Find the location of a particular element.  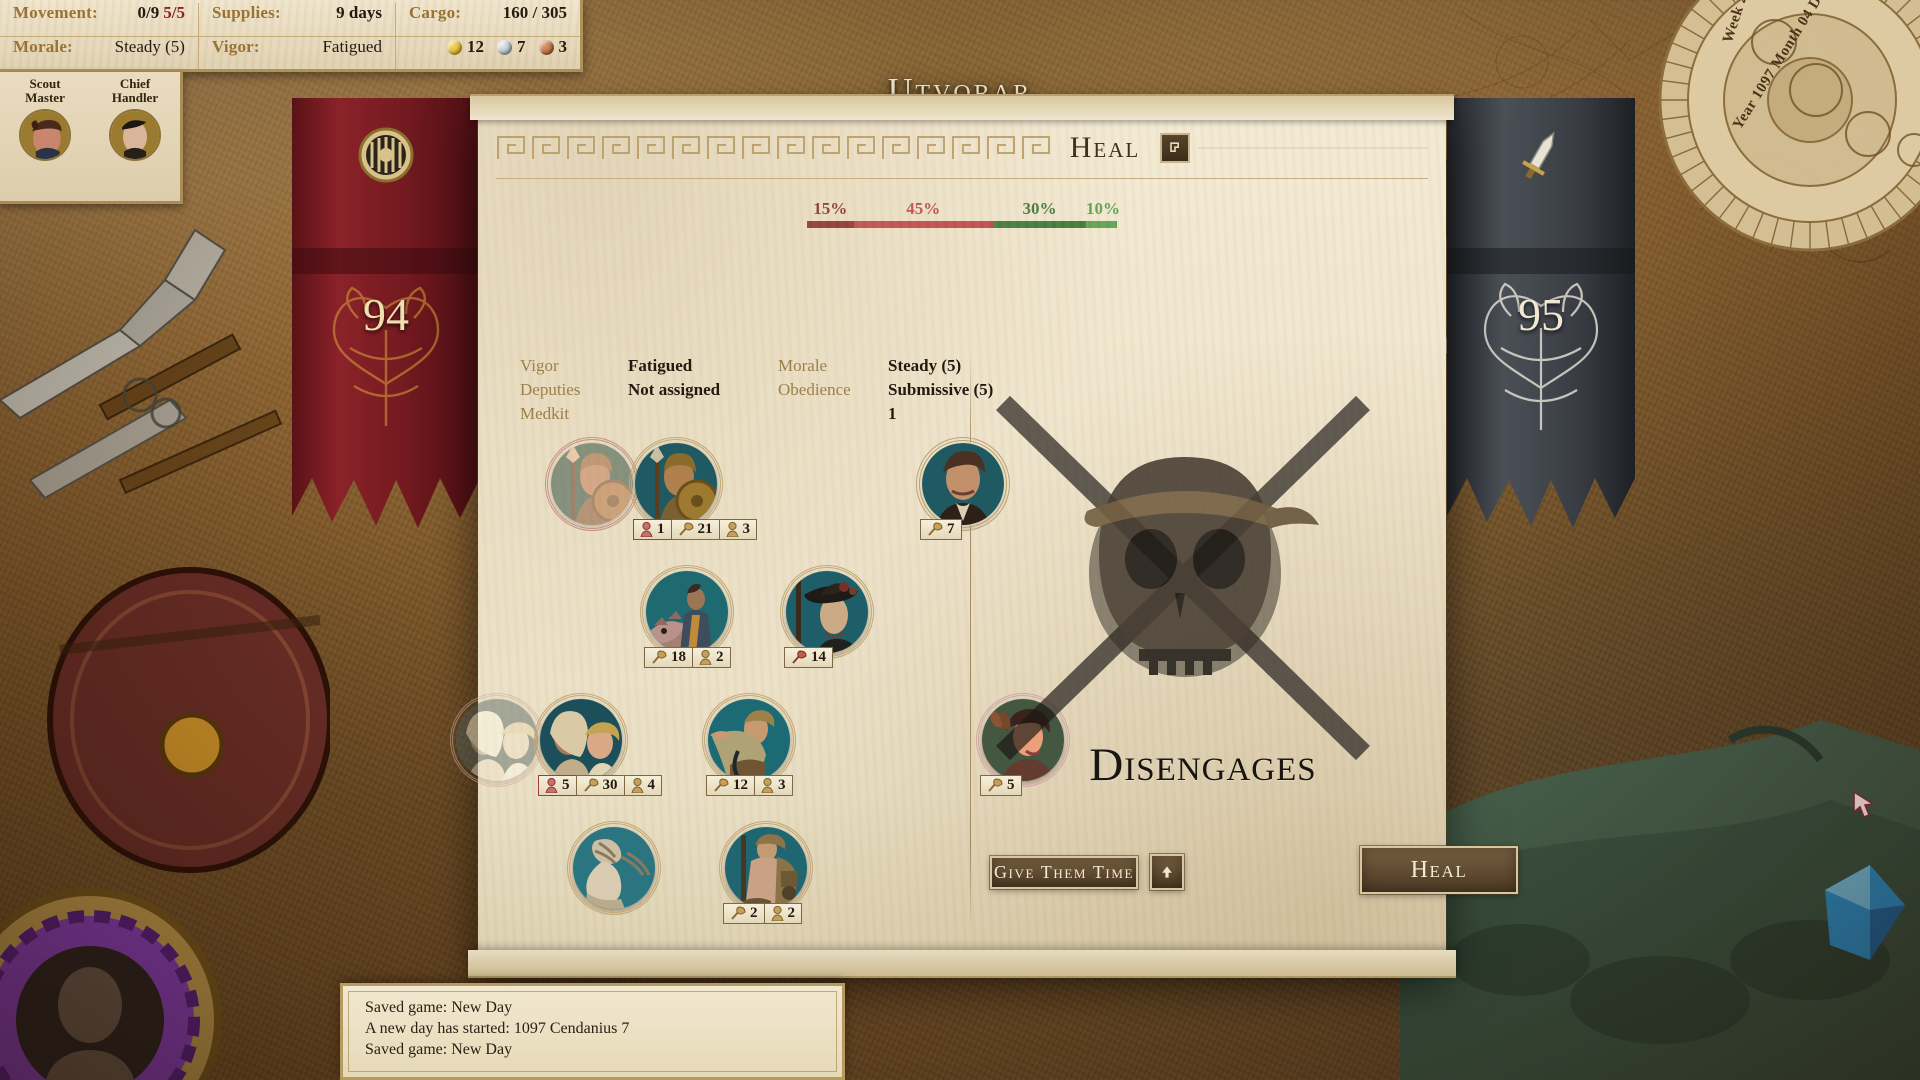

up-arrow-icon is located at coordinates (1167, 872).